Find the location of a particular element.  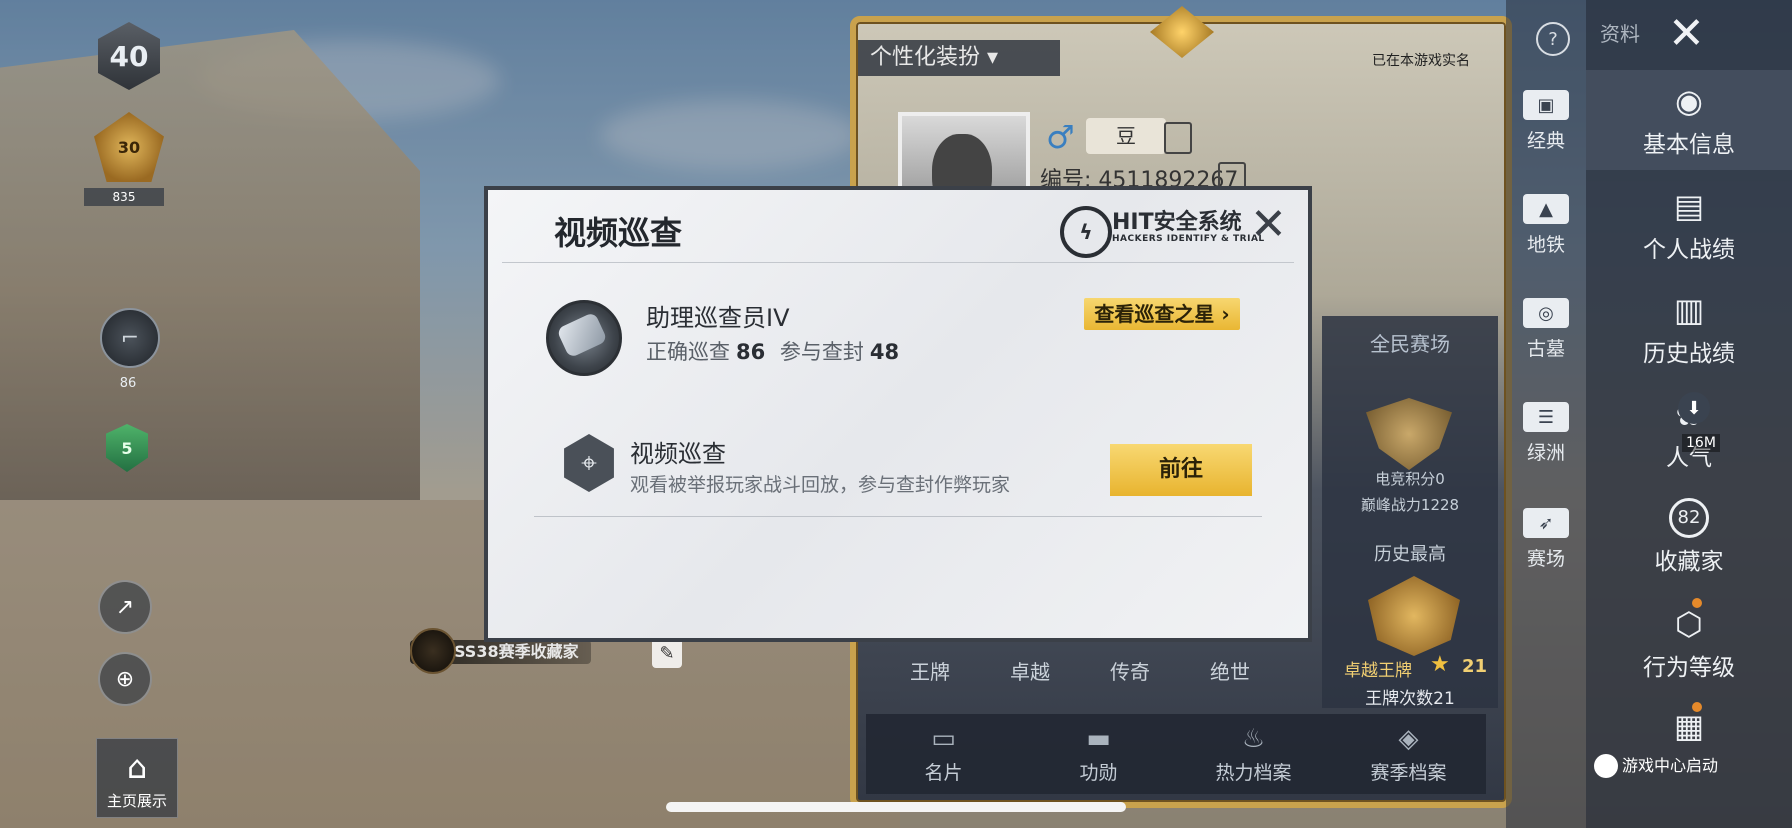

home-display-label: 主页展示 is located at coordinates (136, 801).